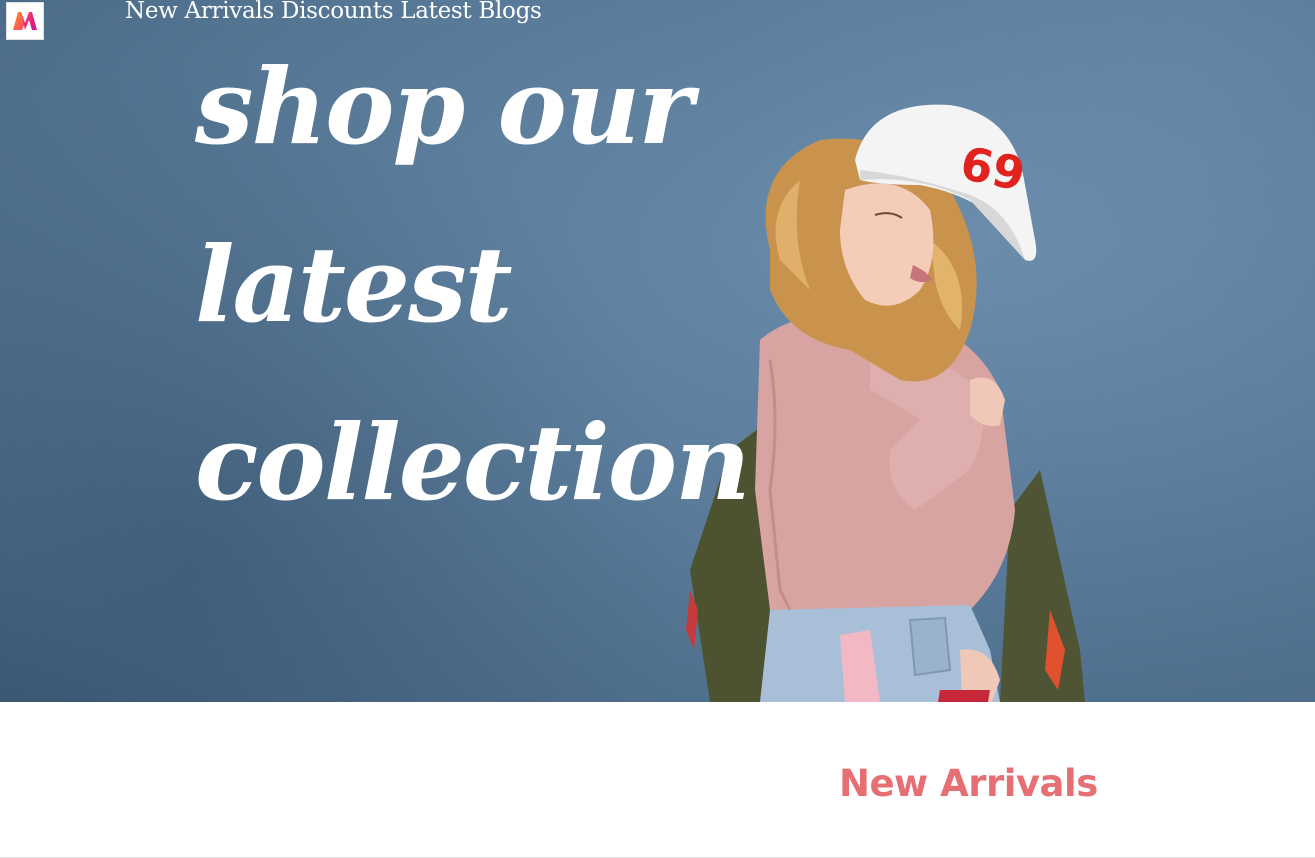 The height and width of the screenshot is (858, 1315). What do you see at coordinates (968, 783) in the screenshot?
I see `section-title: New Arrivals` at bounding box center [968, 783].